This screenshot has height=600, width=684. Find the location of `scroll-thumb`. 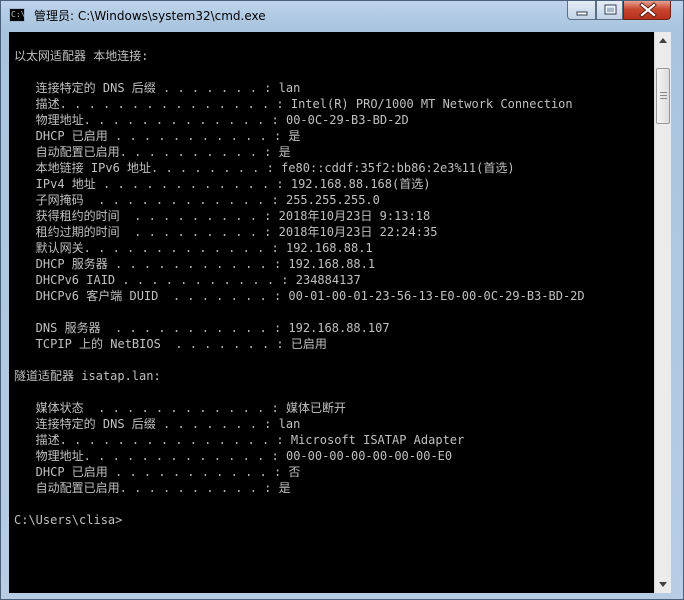

scroll-thumb is located at coordinates (663, 96).